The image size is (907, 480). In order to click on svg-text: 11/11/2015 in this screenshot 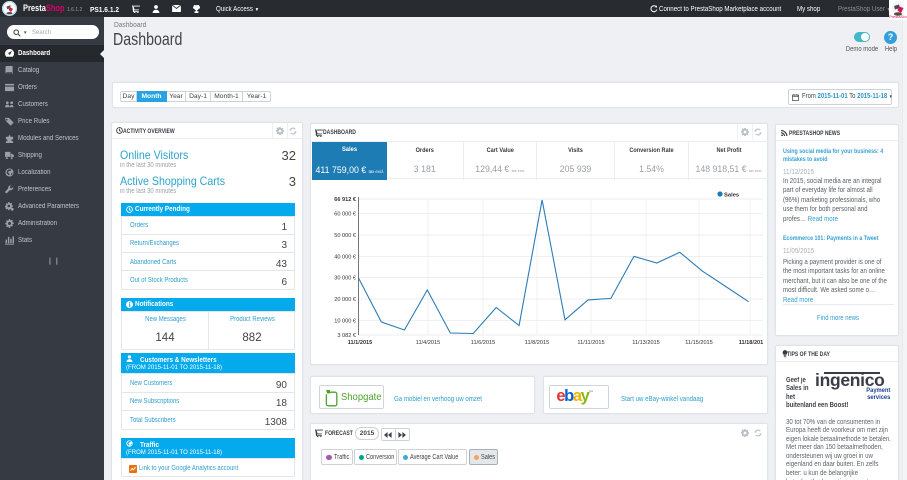, I will do `click(590, 343)`.